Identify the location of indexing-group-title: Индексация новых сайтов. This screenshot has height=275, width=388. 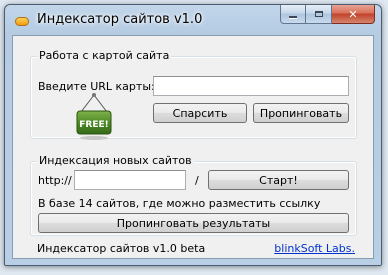
(115, 160).